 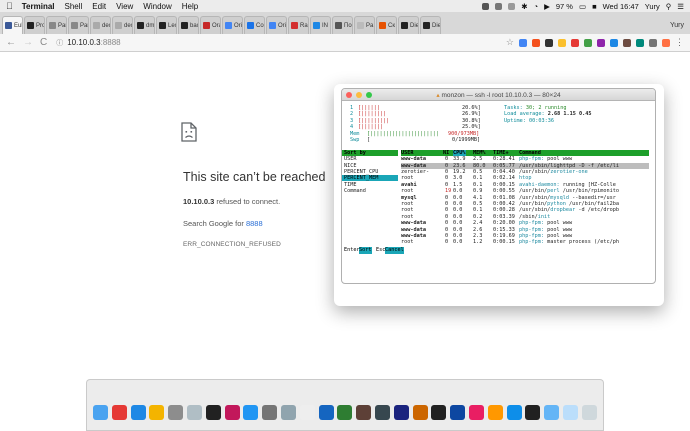 What do you see at coordinates (594, 6) in the screenshot?
I see `flag-icon: ■` at bounding box center [594, 6].